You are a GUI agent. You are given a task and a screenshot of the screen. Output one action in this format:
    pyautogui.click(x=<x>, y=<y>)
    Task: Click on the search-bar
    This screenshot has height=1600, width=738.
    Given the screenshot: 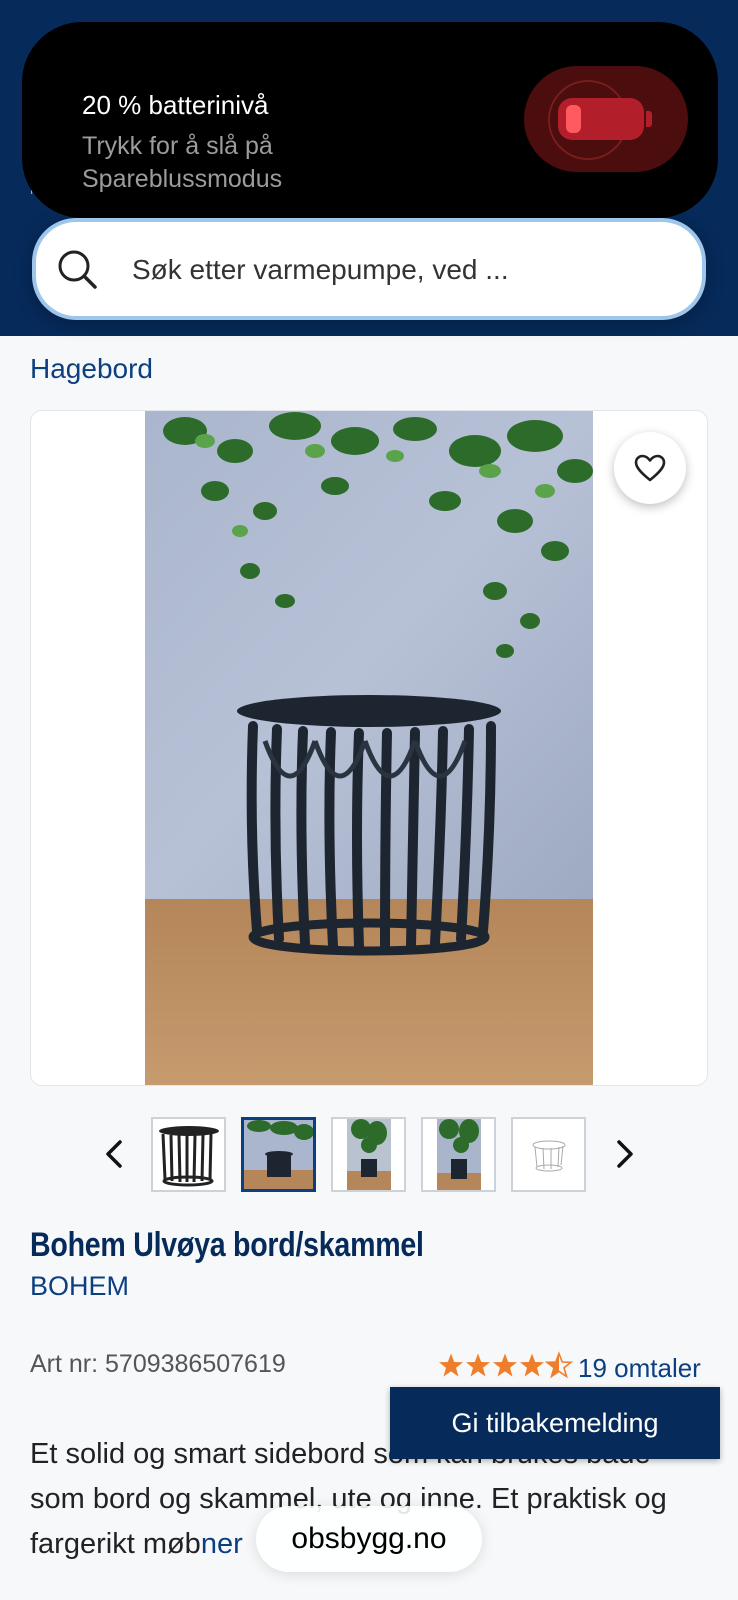 What is the action you would take?
    pyautogui.click(x=369, y=269)
    